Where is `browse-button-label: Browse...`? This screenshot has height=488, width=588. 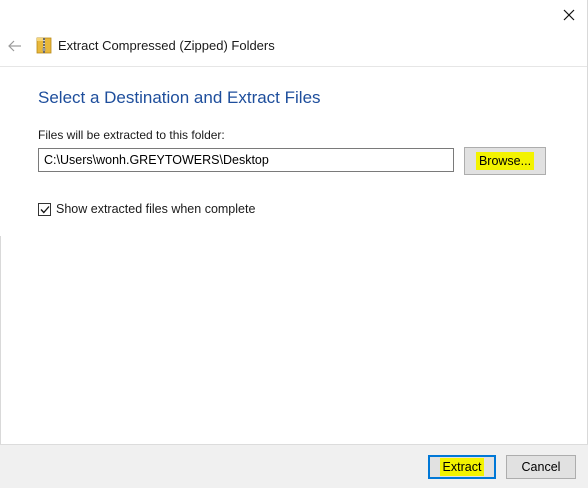
browse-button-label: Browse... is located at coordinates (505, 161).